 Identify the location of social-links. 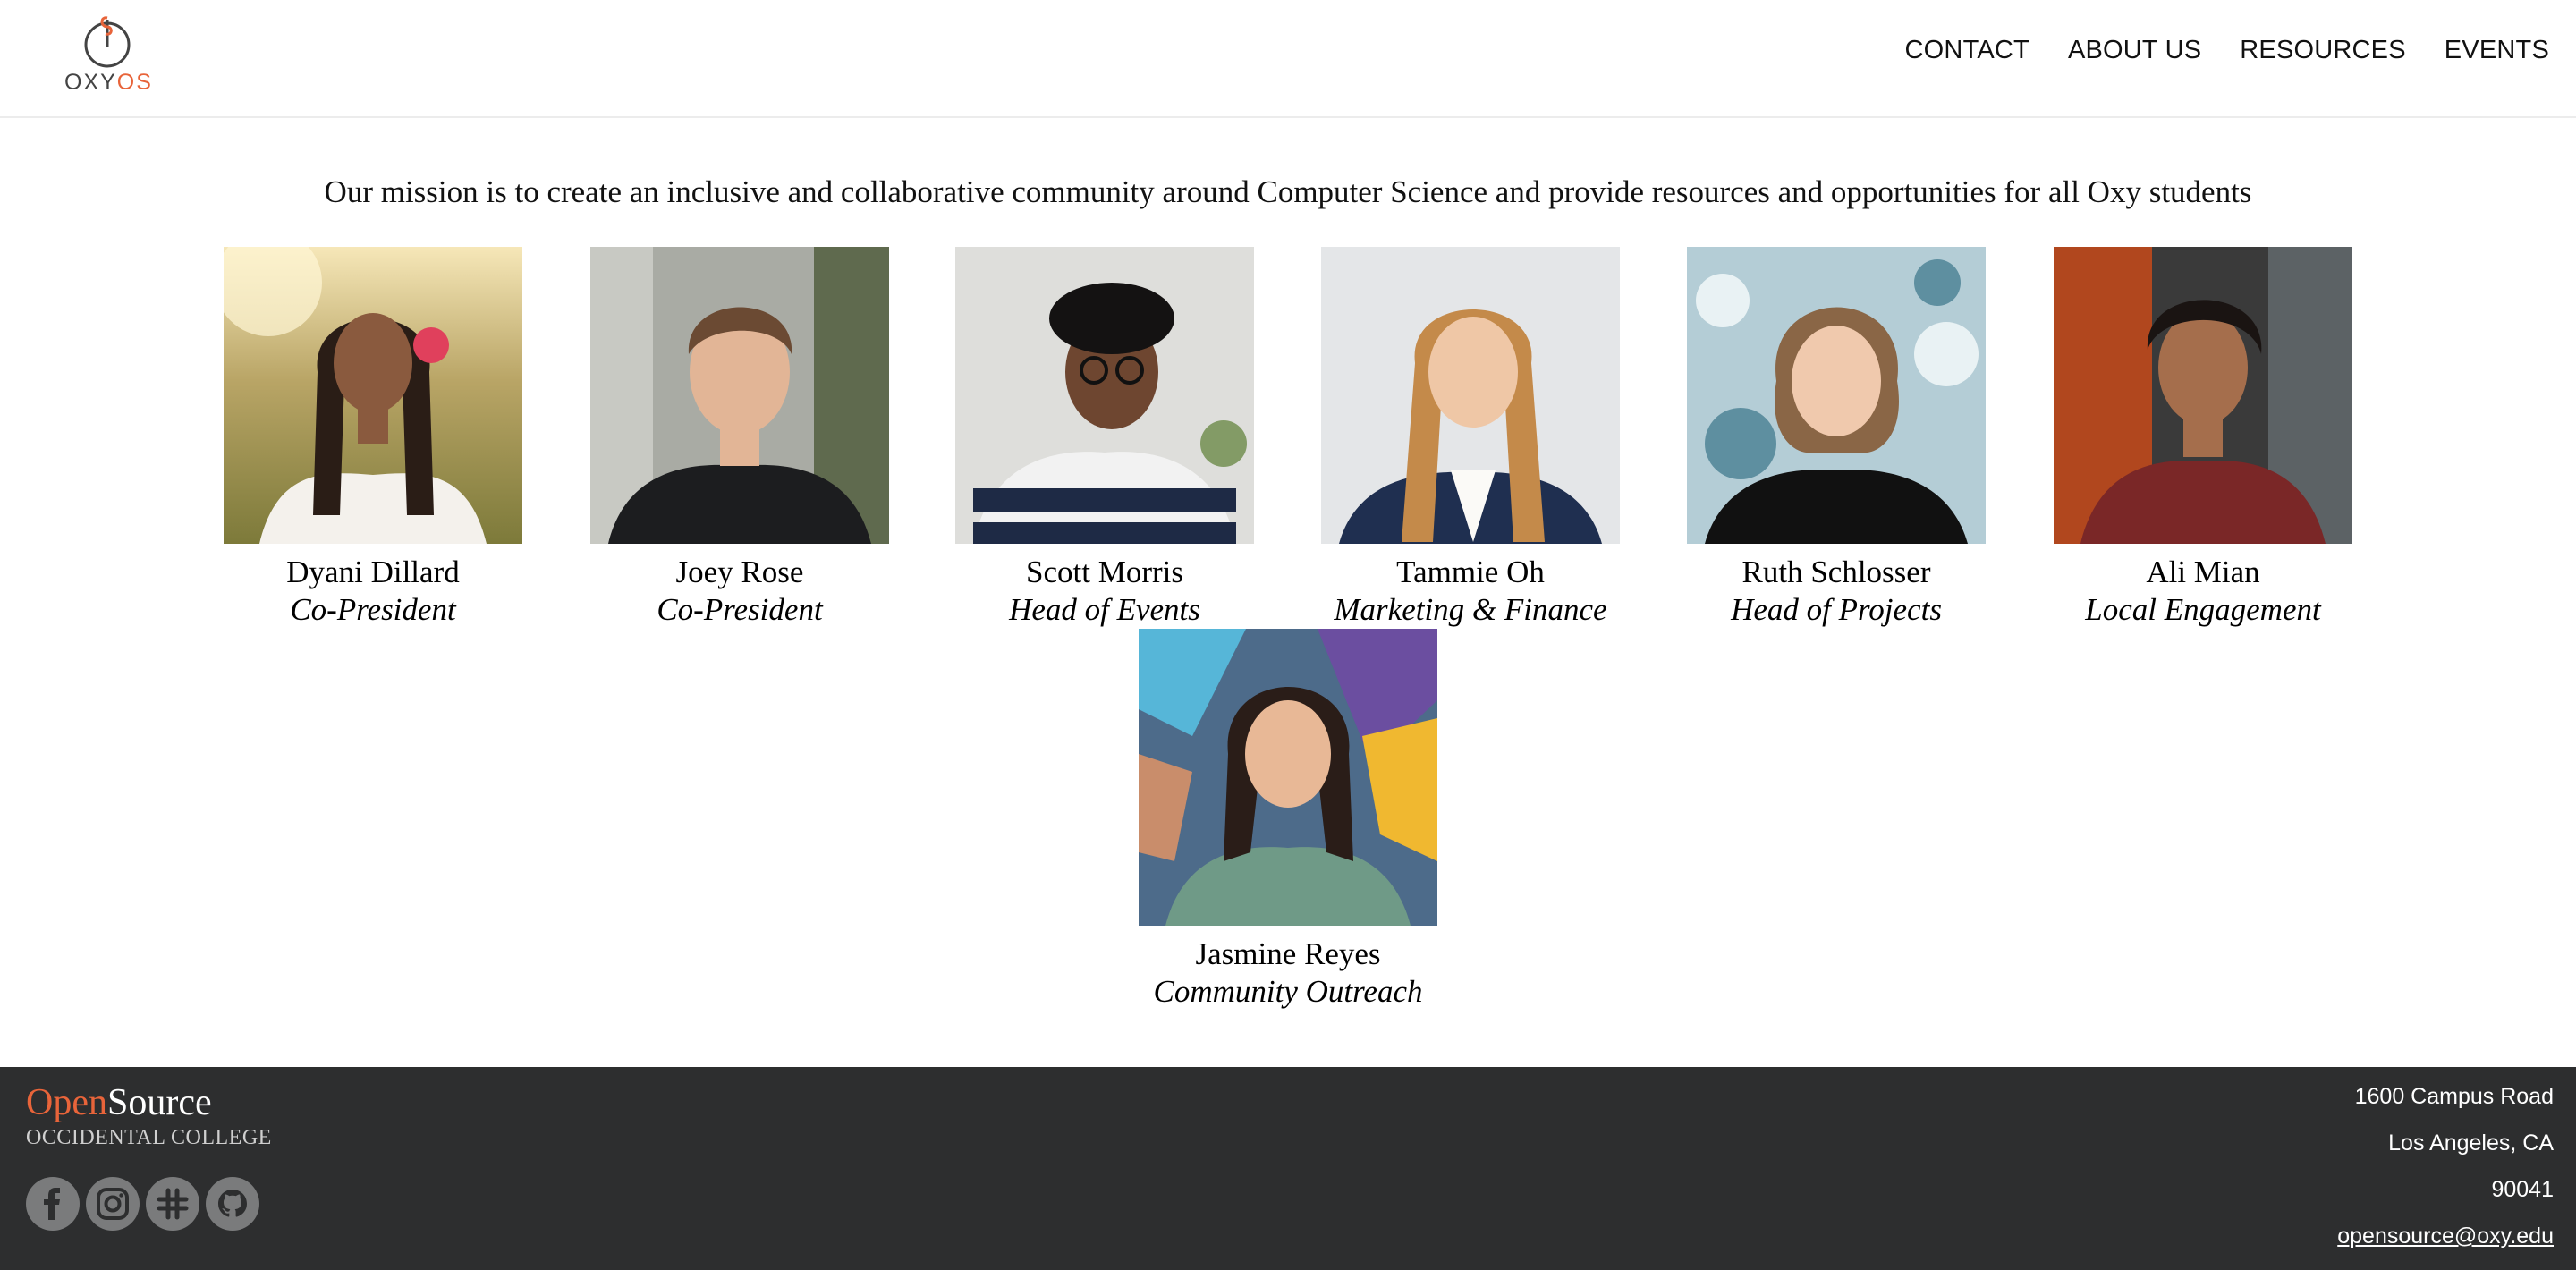
(142, 1204).